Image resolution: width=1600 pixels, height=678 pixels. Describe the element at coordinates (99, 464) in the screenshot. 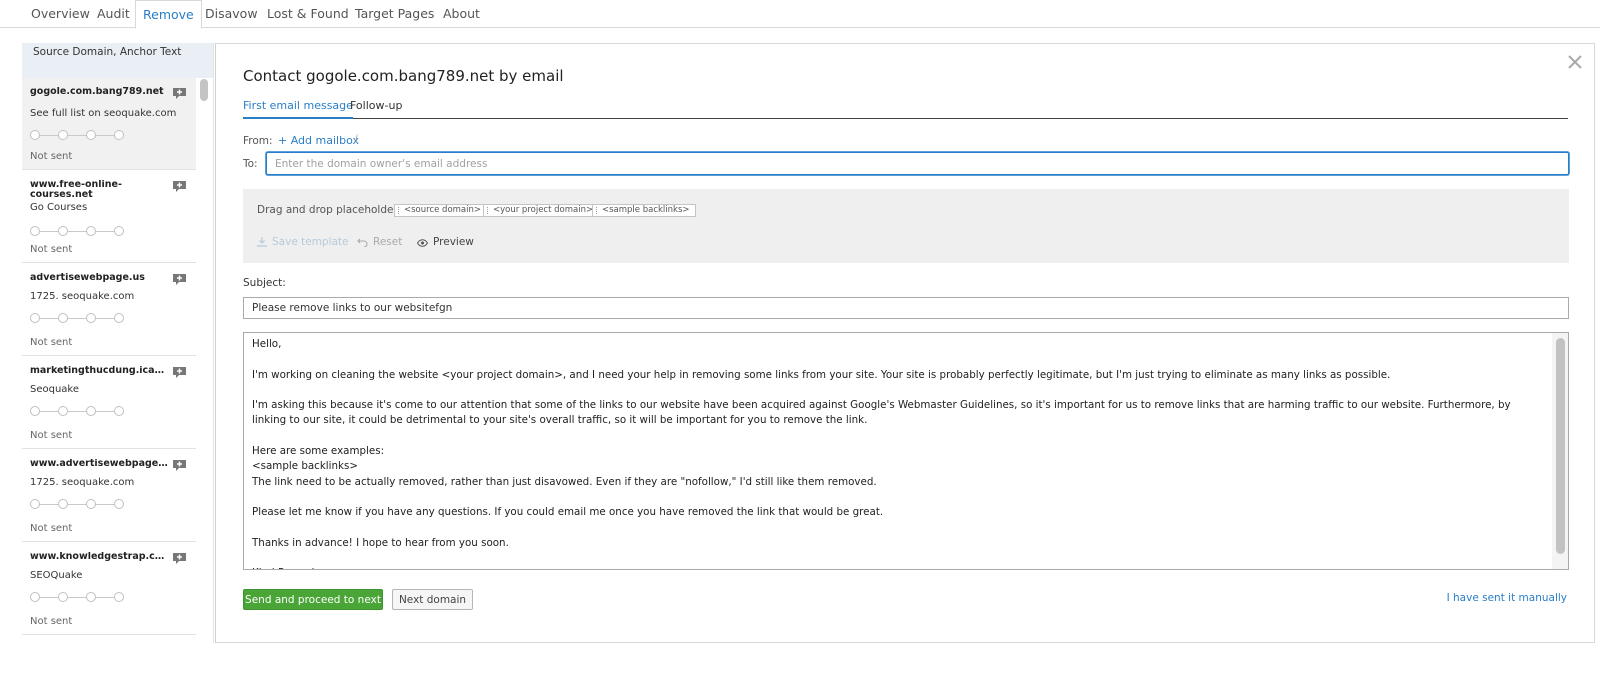

I see `list-item-domain: www.advertisewebpage.us` at that location.